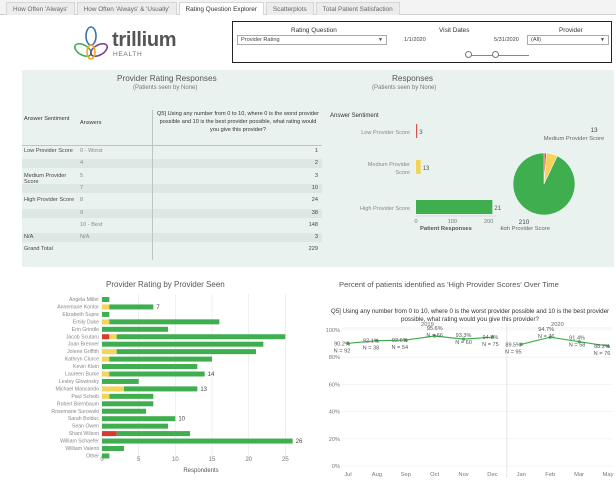 The height and width of the screenshot is (482, 616). What do you see at coordinates (492, 475) in the screenshot?
I see `line-x-tick: Dec` at bounding box center [492, 475].